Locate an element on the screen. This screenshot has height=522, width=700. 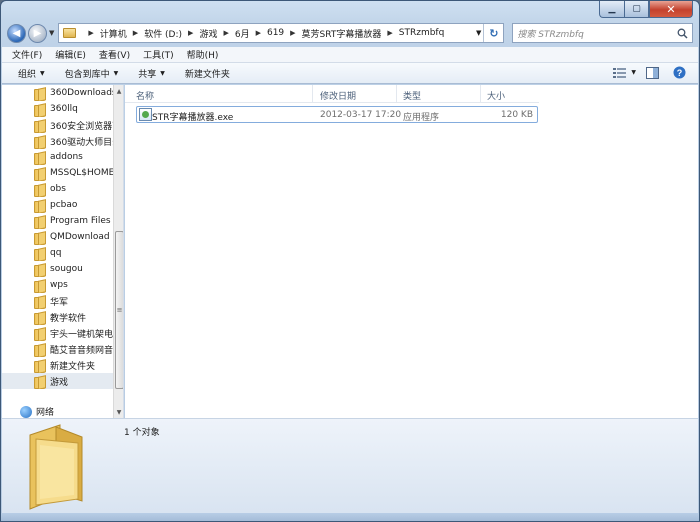
minimize-button: ▁ is located at coordinates (611, 9).